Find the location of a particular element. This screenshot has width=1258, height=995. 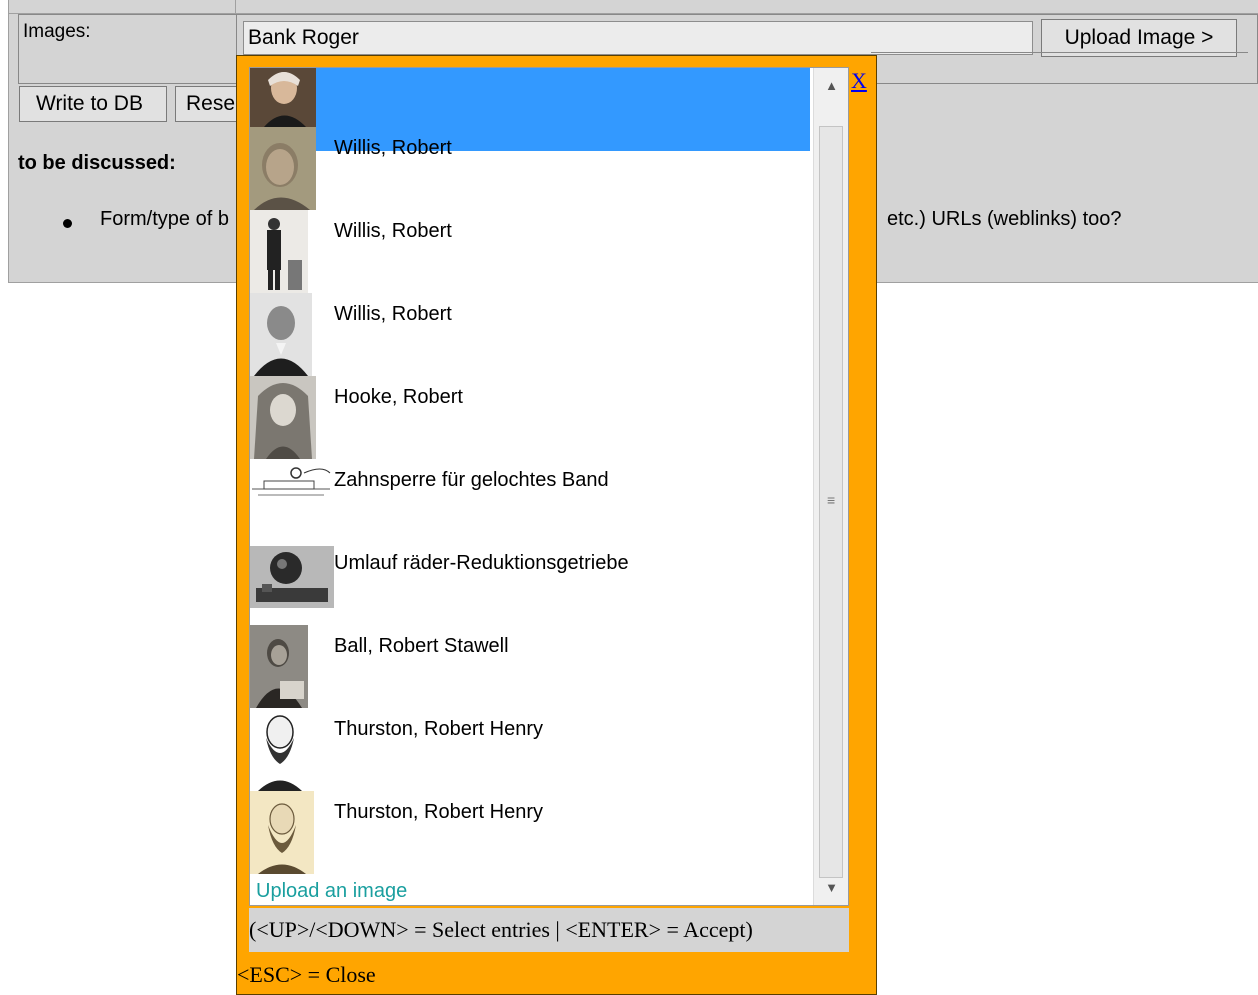

escape-hint: <ESC> = Close is located at coordinates (306, 974).